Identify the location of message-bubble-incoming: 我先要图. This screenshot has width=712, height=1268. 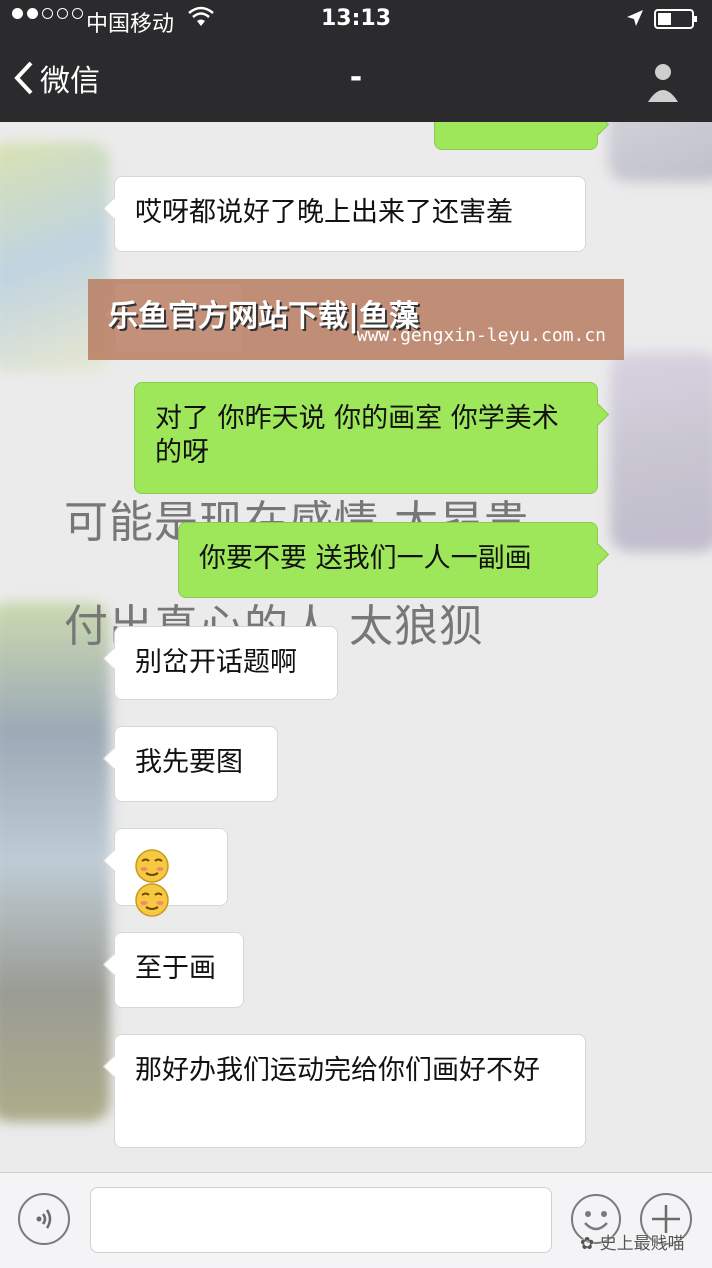
(196, 764).